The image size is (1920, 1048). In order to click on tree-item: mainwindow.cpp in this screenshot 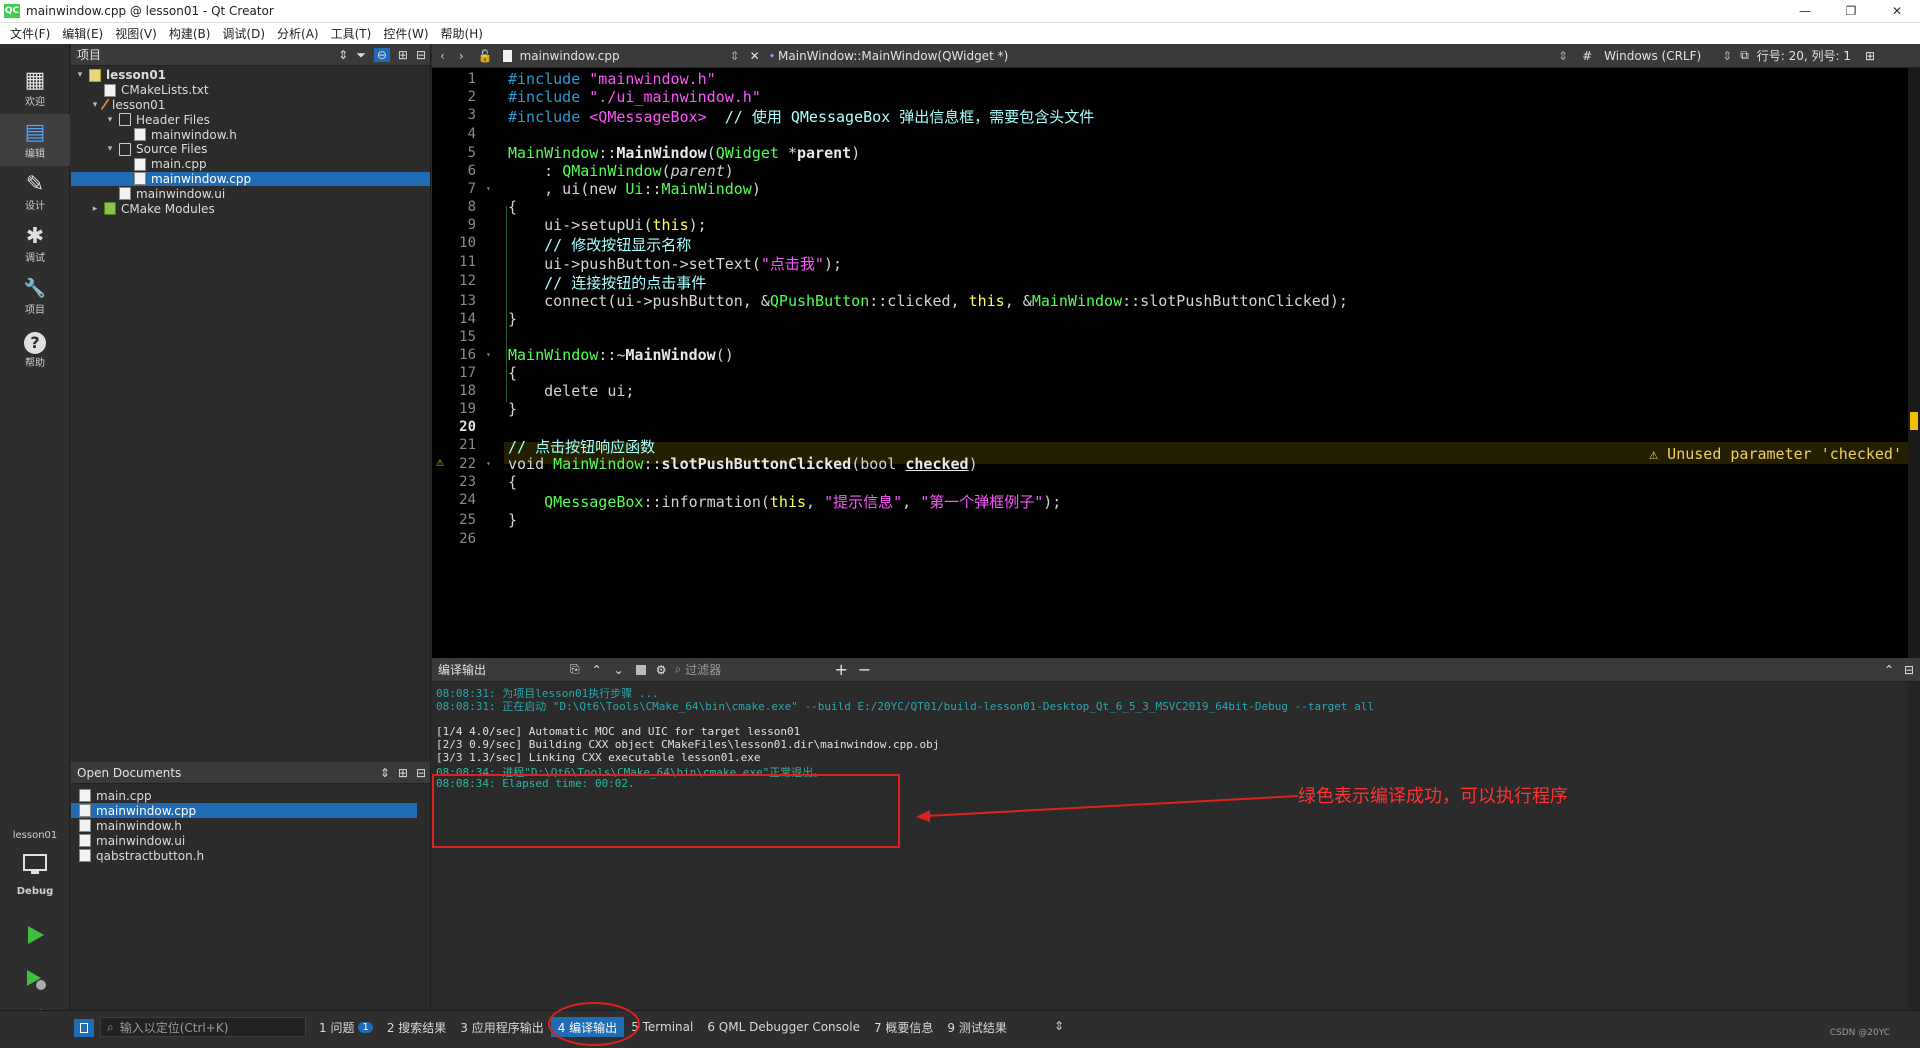, I will do `click(250, 179)`.